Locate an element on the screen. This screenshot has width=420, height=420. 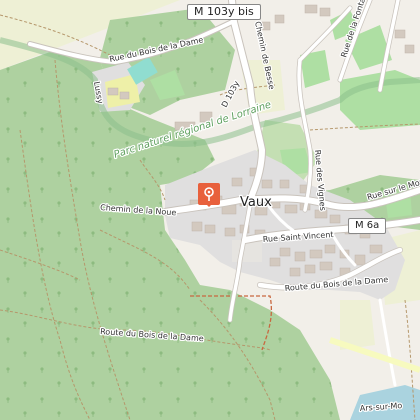
place-label-vaux: Vaux is located at coordinates (256, 202).